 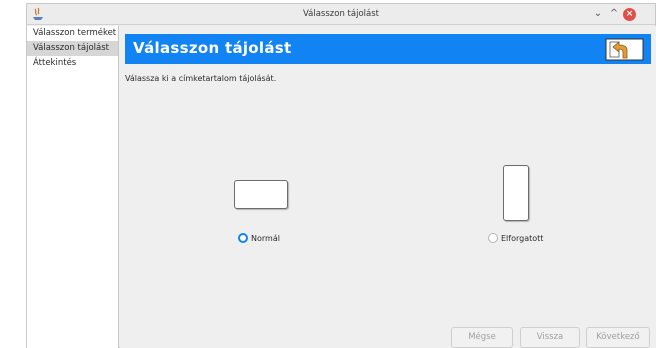 I want to click on title-bar: Válasszon tájolást ⌄ ^ ×, so click(x=341, y=14).